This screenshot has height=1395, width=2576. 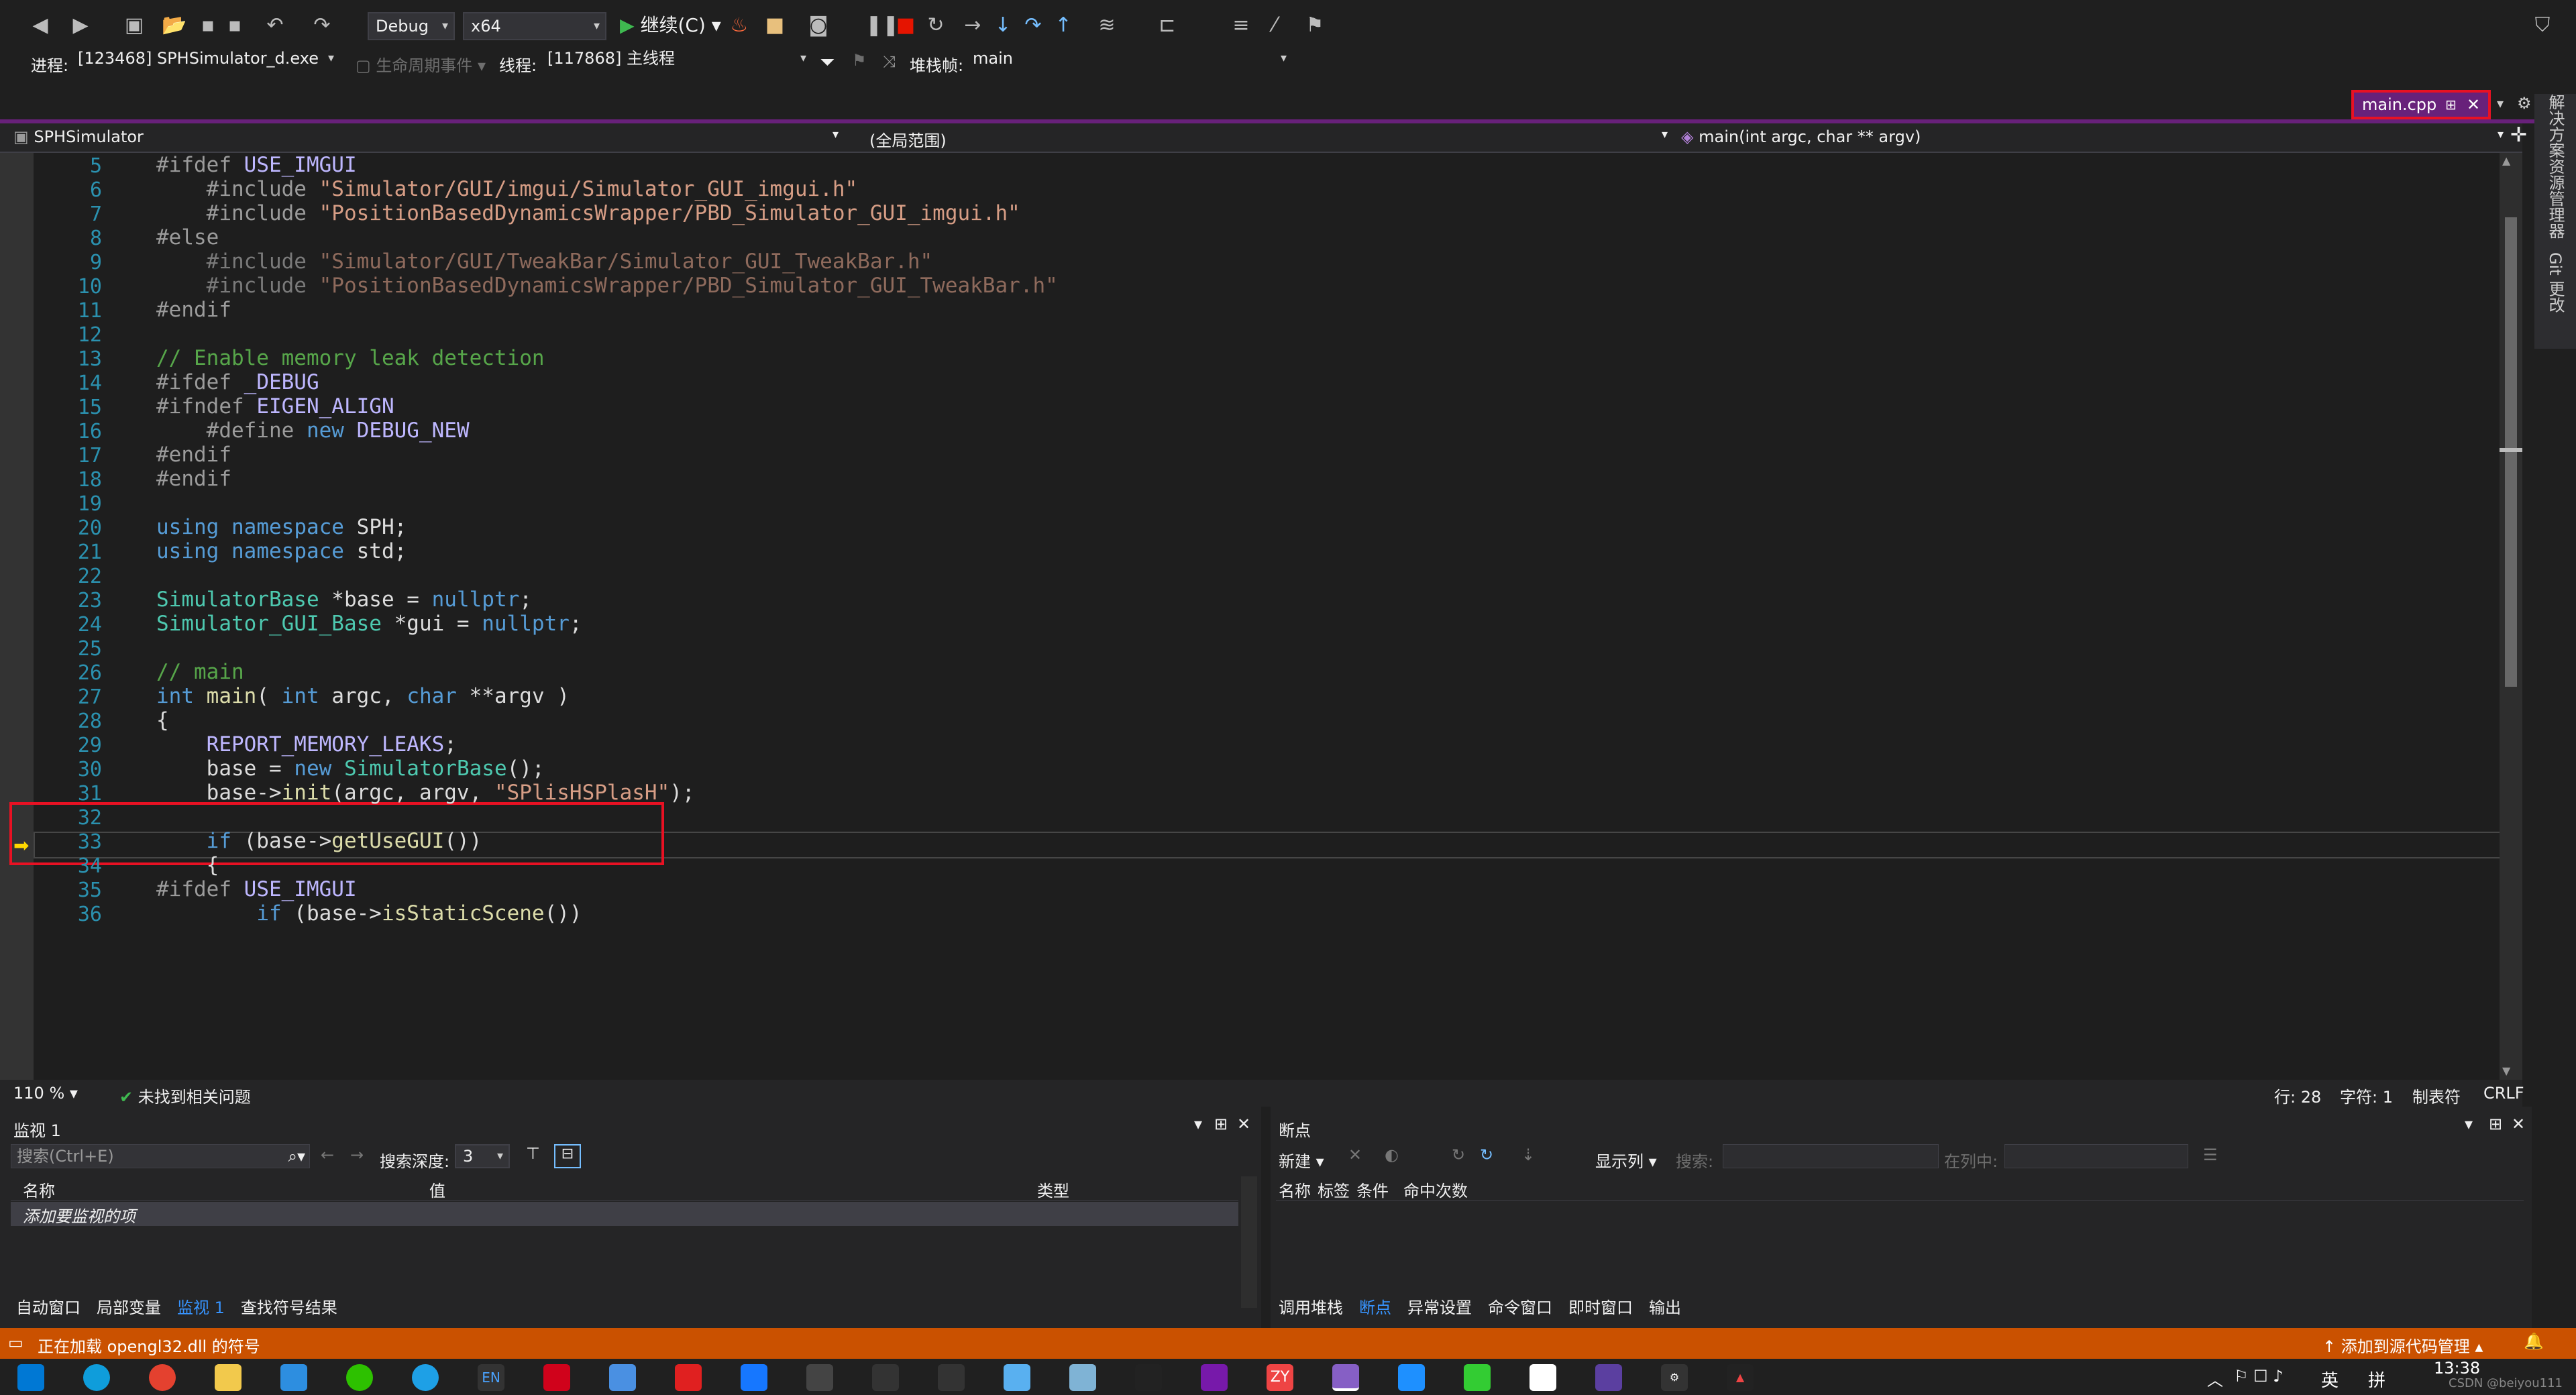 I want to click on code-line: SimulatorBase *base = nullptr;, so click(x=344, y=600).